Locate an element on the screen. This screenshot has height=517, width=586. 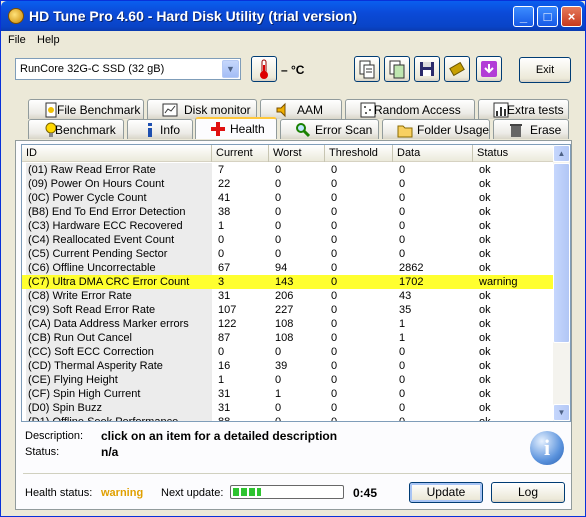
tab-file-benchmark: File Benchmark is located at coordinates (86, 109).